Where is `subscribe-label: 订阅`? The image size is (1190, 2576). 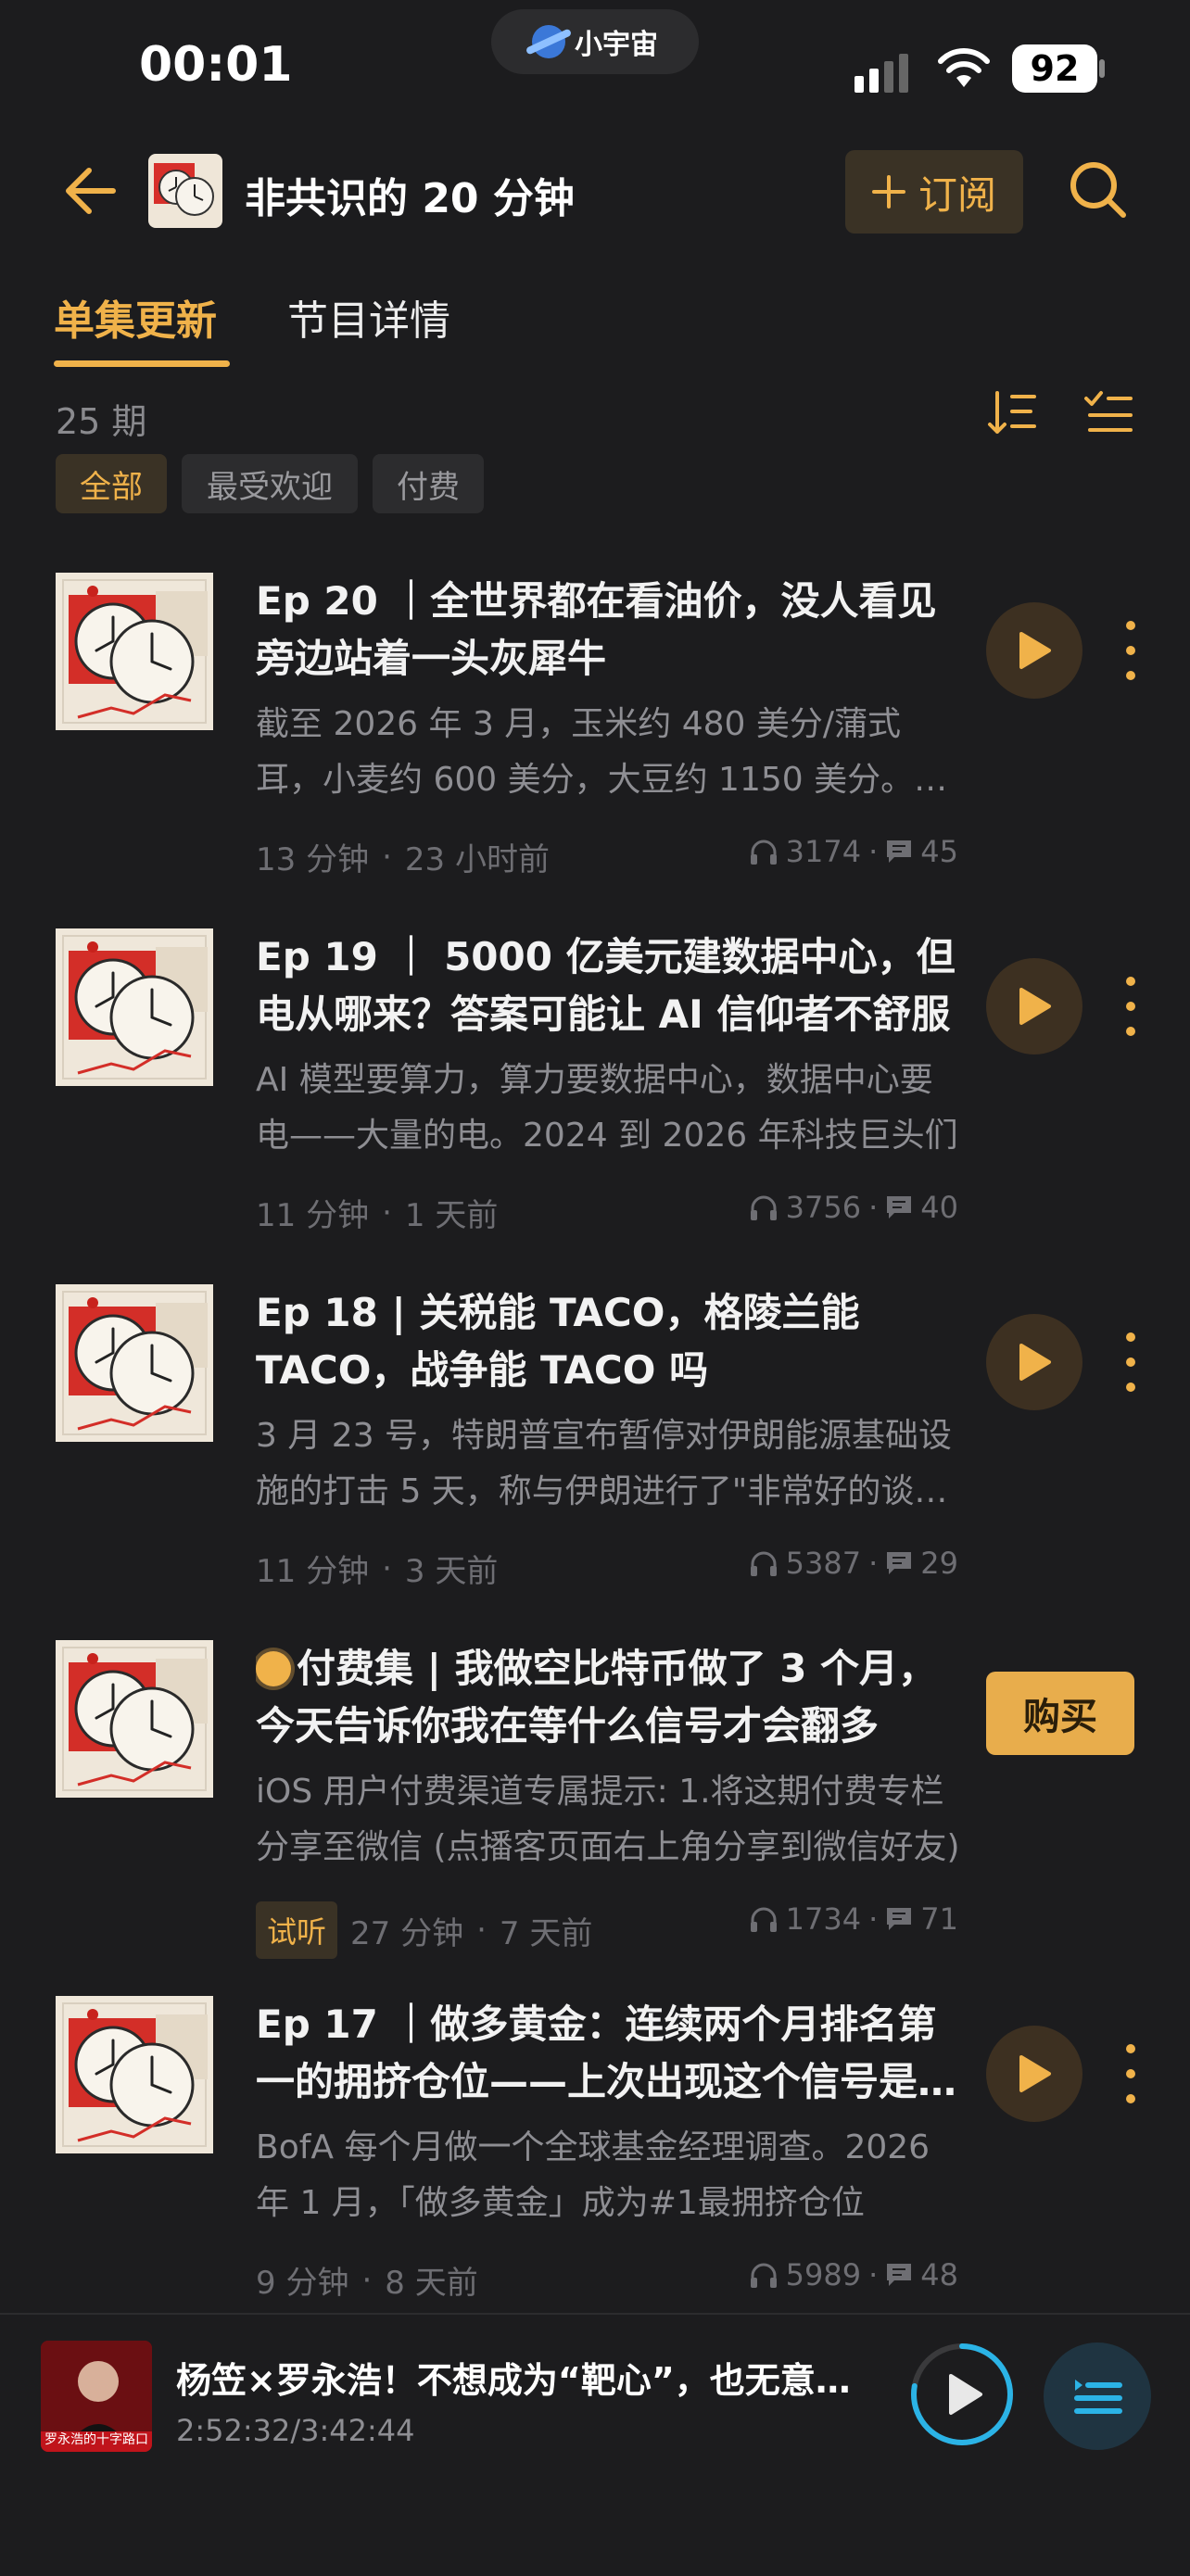 subscribe-label: 订阅 is located at coordinates (957, 194).